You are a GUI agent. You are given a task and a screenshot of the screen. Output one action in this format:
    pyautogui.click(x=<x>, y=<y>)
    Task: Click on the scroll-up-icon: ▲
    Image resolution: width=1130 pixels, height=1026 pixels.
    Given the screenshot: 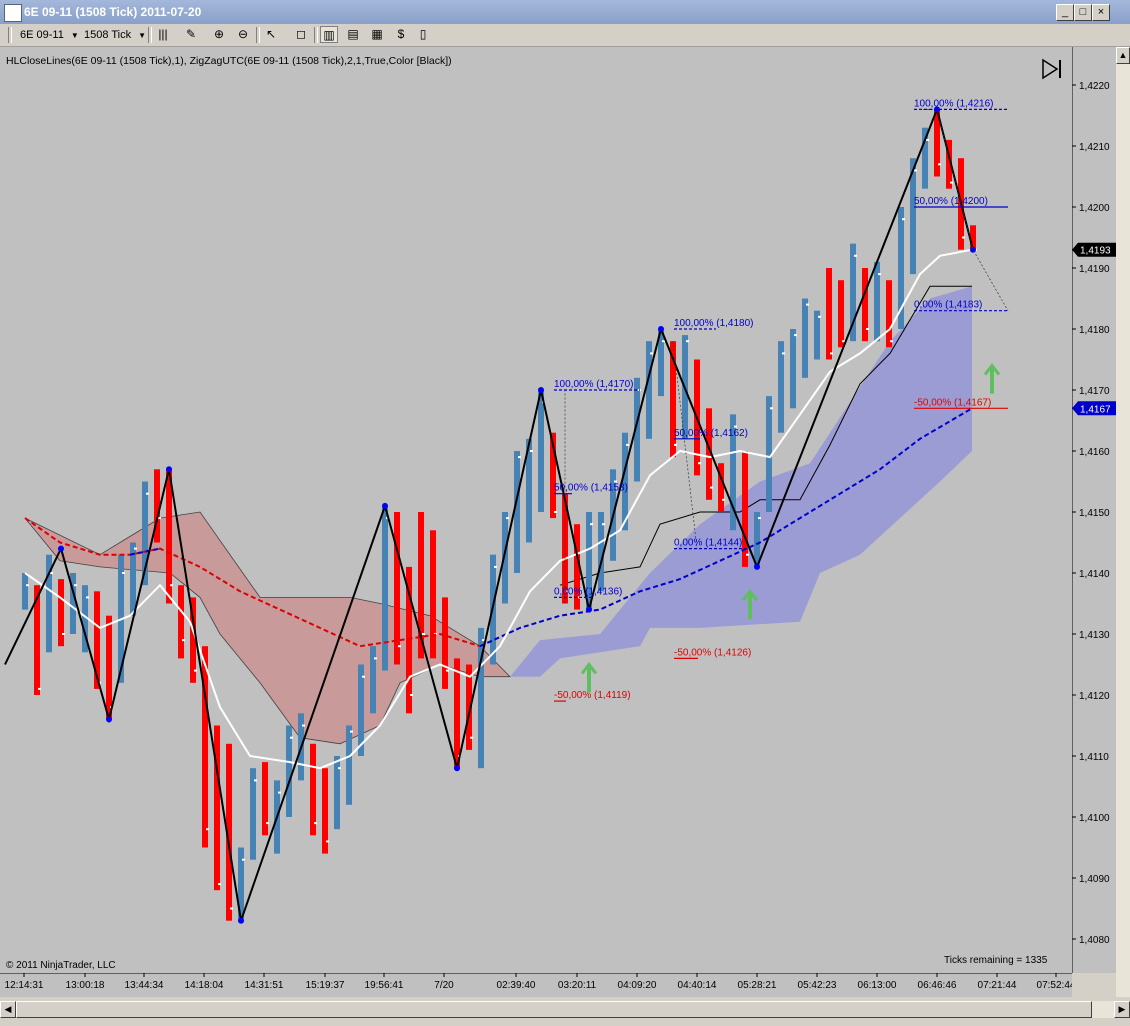 What is the action you would take?
    pyautogui.click(x=1123, y=55)
    